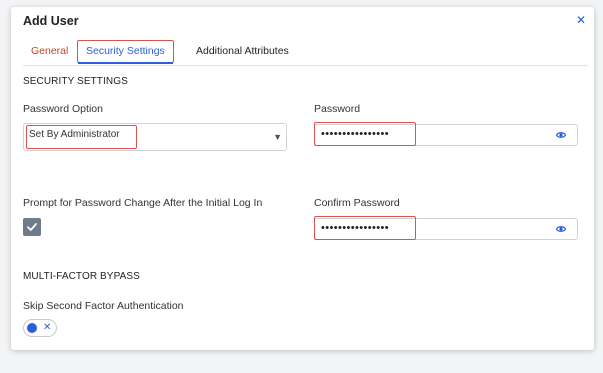 This screenshot has width=603, height=373. Describe the element at coordinates (103, 306) in the screenshot. I see `skip-second-factor-label: Skip Second Factor Authentication` at that location.